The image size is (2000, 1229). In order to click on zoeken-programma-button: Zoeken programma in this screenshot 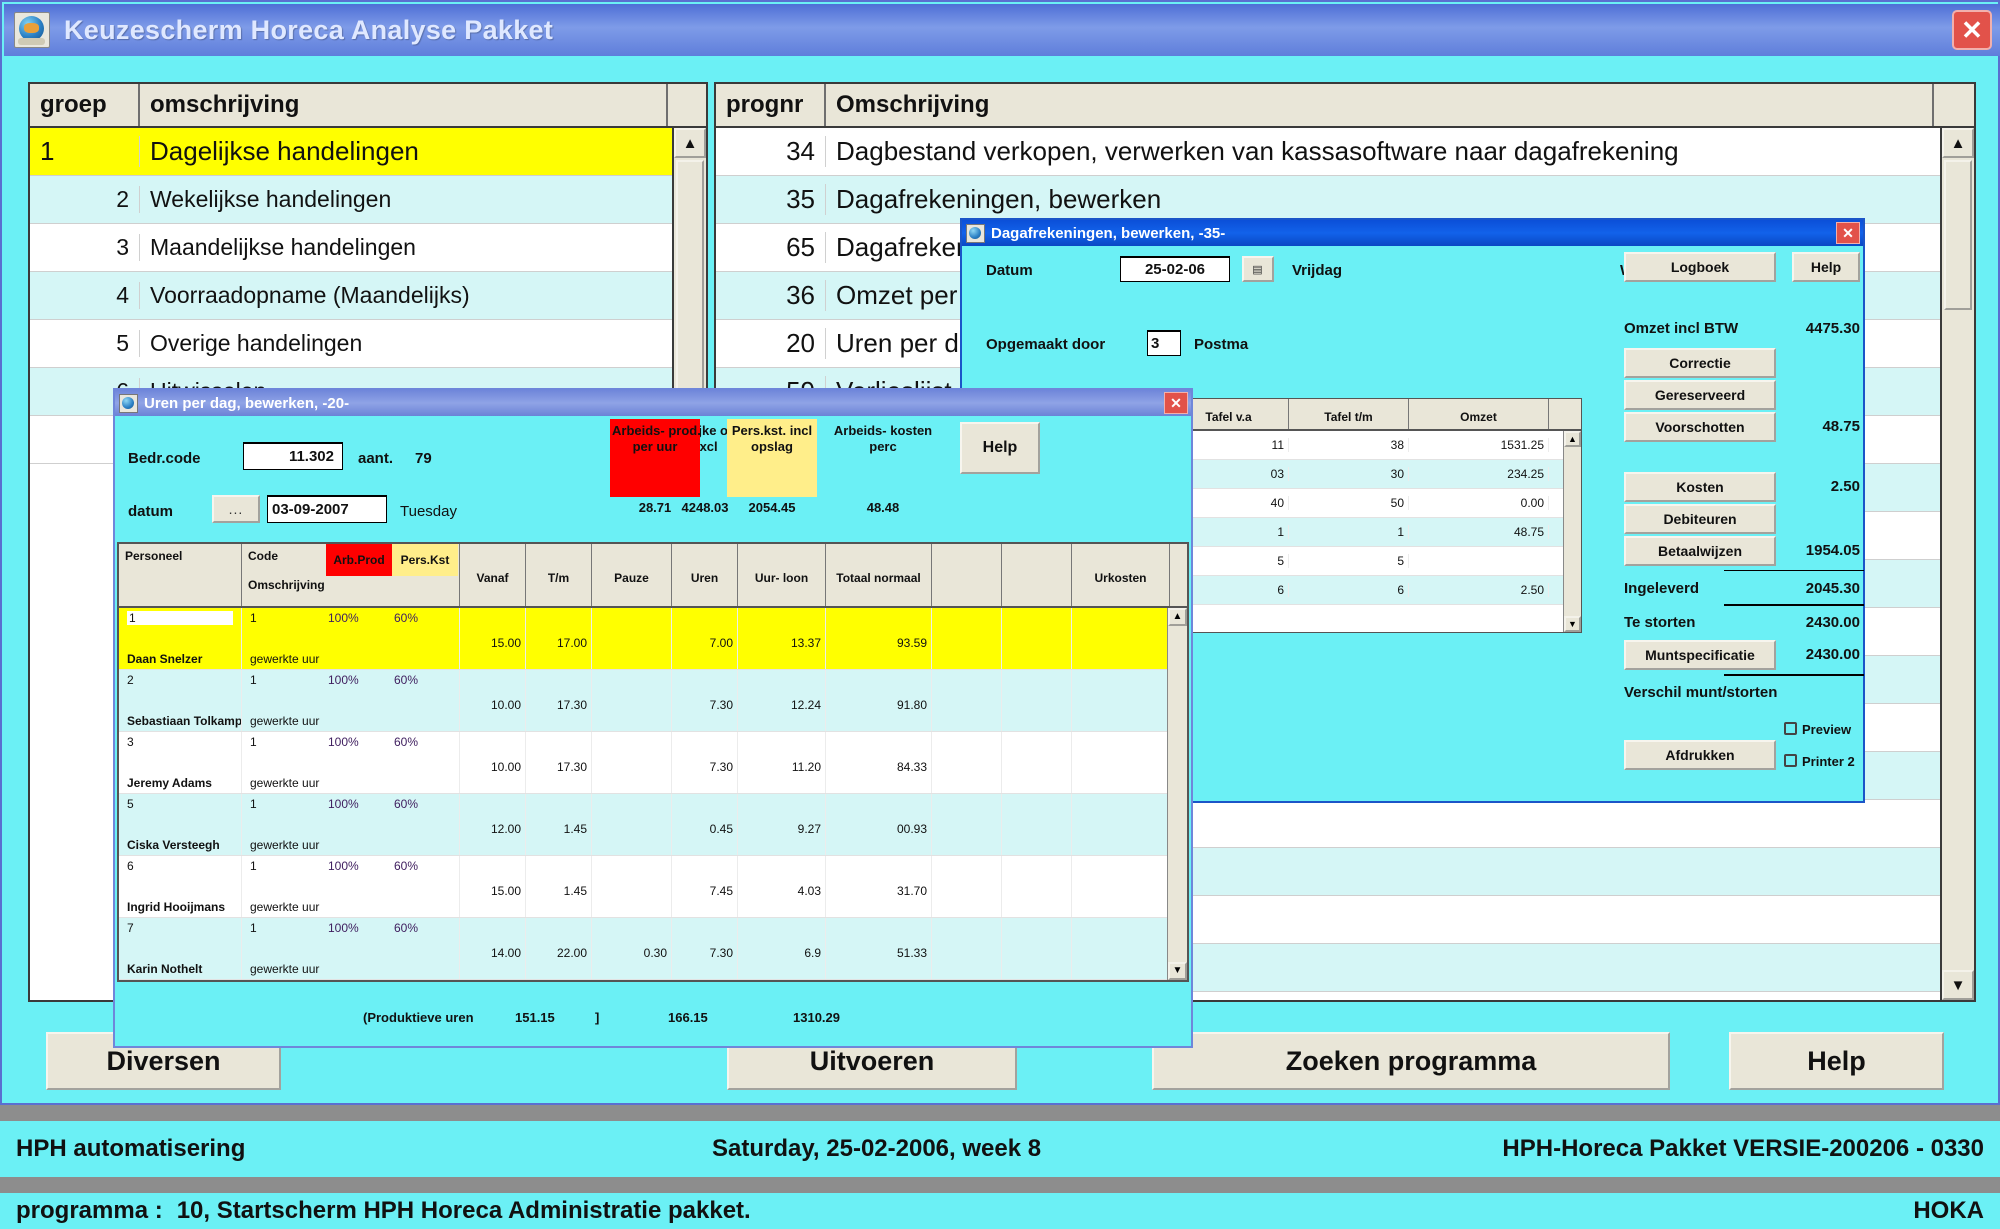, I will do `click(1411, 1061)`.